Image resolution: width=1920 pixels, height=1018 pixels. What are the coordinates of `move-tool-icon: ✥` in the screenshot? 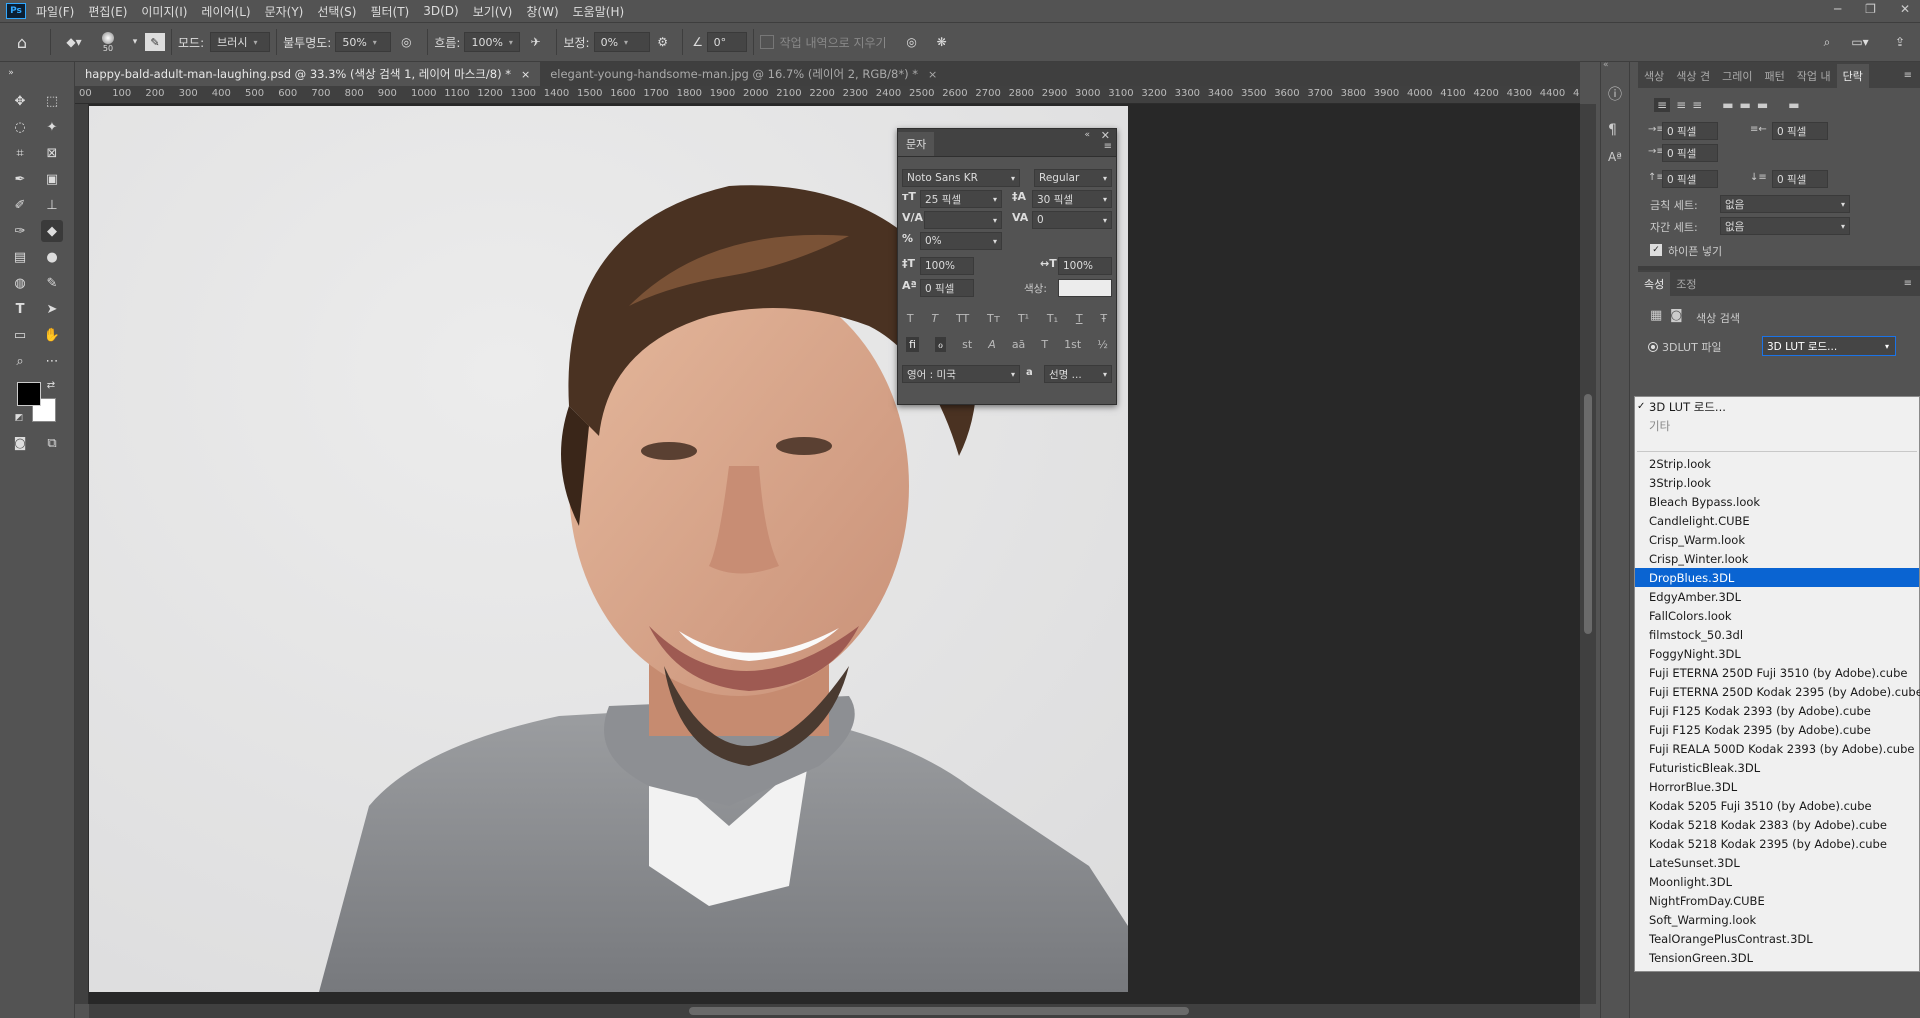 It's located at (20, 101).